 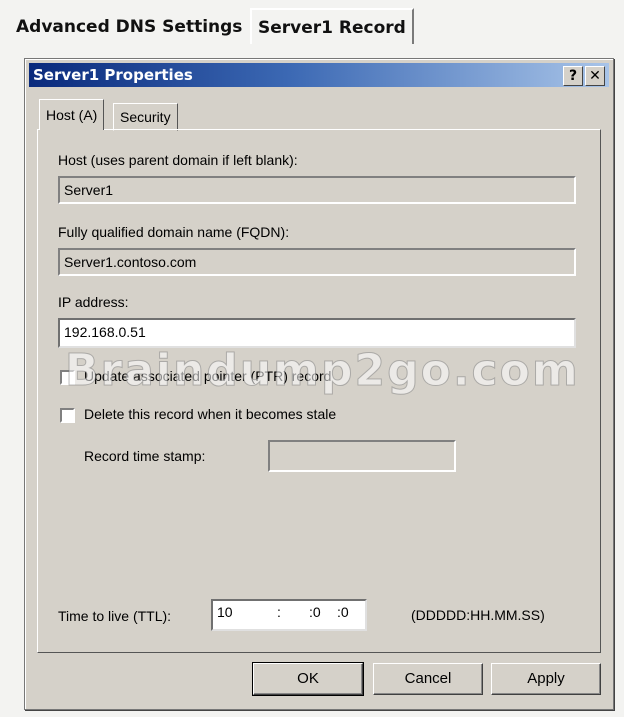 I want to click on update-ptr-checkbox, so click(x=67, y=377).